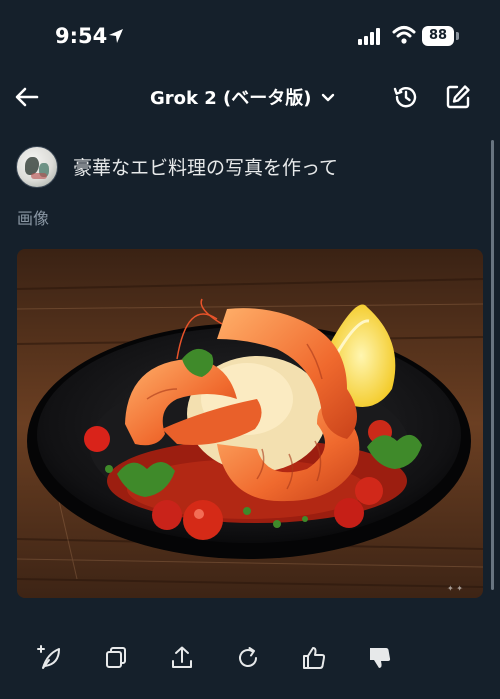 The height and width of the screenshot is (699, 500). I want to click on status-bar: 9:54 88, so click(250, 35).